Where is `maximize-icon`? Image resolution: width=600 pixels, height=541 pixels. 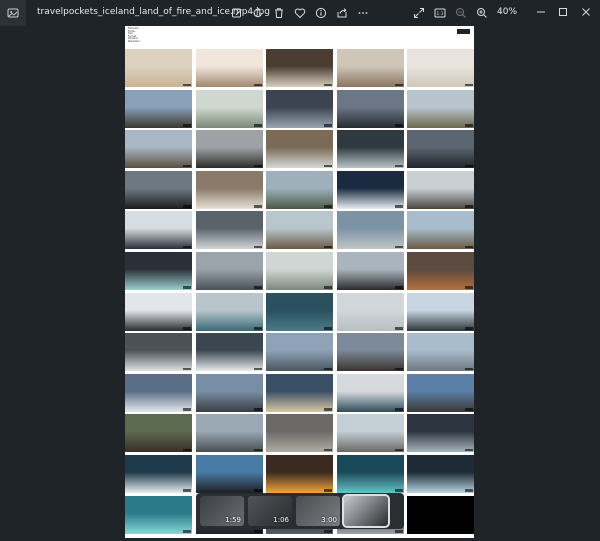
maximize-icon is located at coordinates (563, 12).